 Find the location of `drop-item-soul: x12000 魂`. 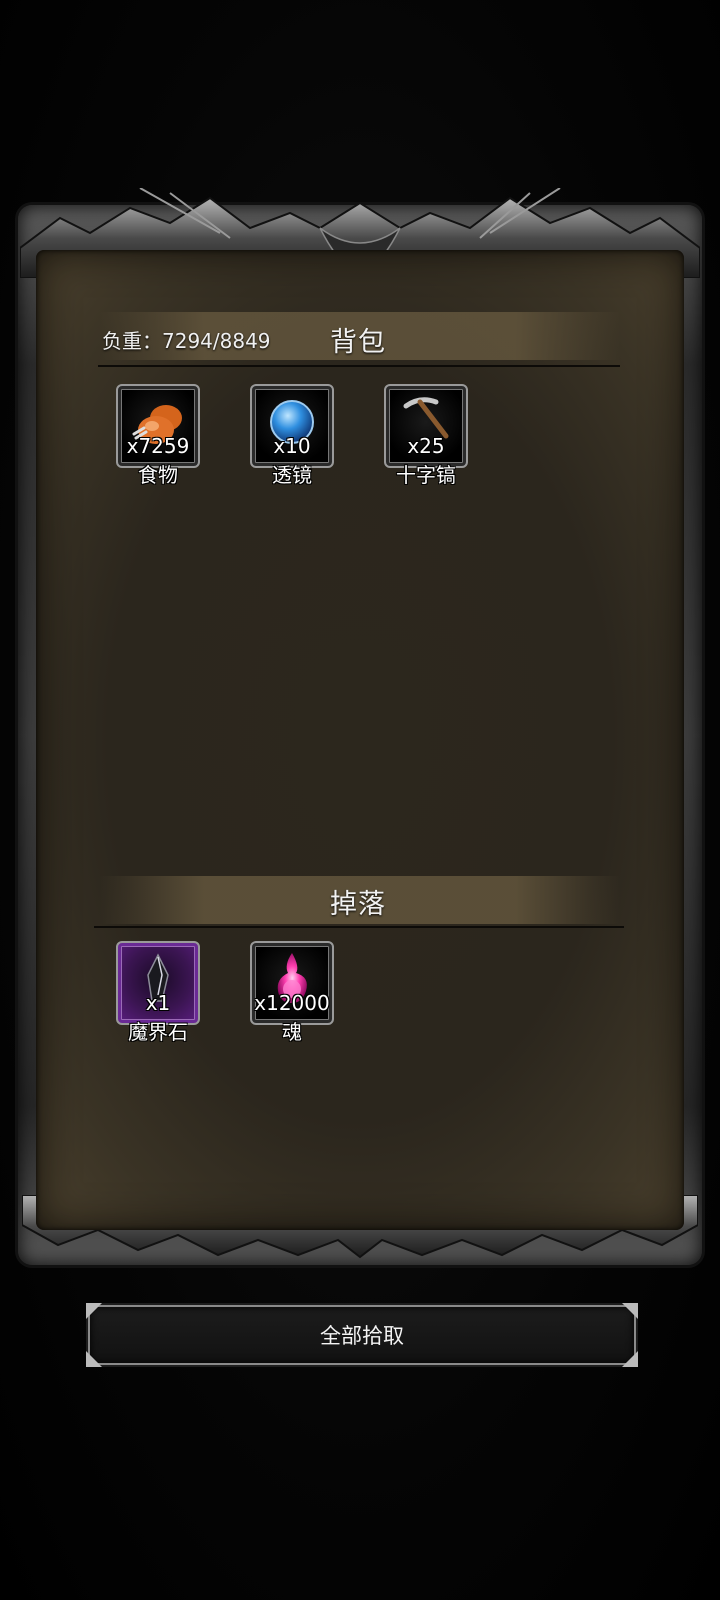

drop-item-soul: x12000 魂 is located at coordinates (292, 992).